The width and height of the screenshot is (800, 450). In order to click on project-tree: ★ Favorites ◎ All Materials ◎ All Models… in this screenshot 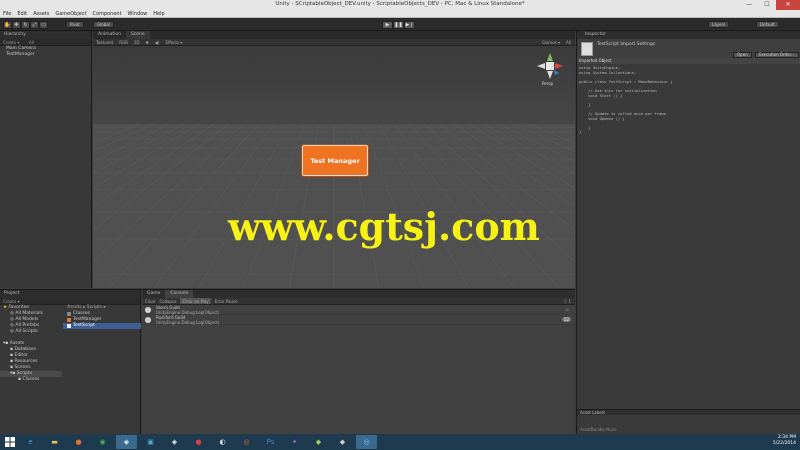, I will do `click(31, 344)`.